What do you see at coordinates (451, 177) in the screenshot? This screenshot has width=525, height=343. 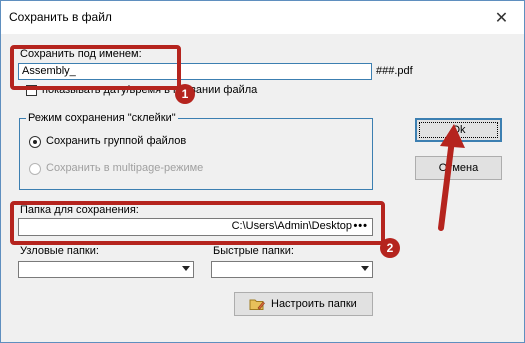 I see `annotation-arrow` at bounding box center [451, 177].